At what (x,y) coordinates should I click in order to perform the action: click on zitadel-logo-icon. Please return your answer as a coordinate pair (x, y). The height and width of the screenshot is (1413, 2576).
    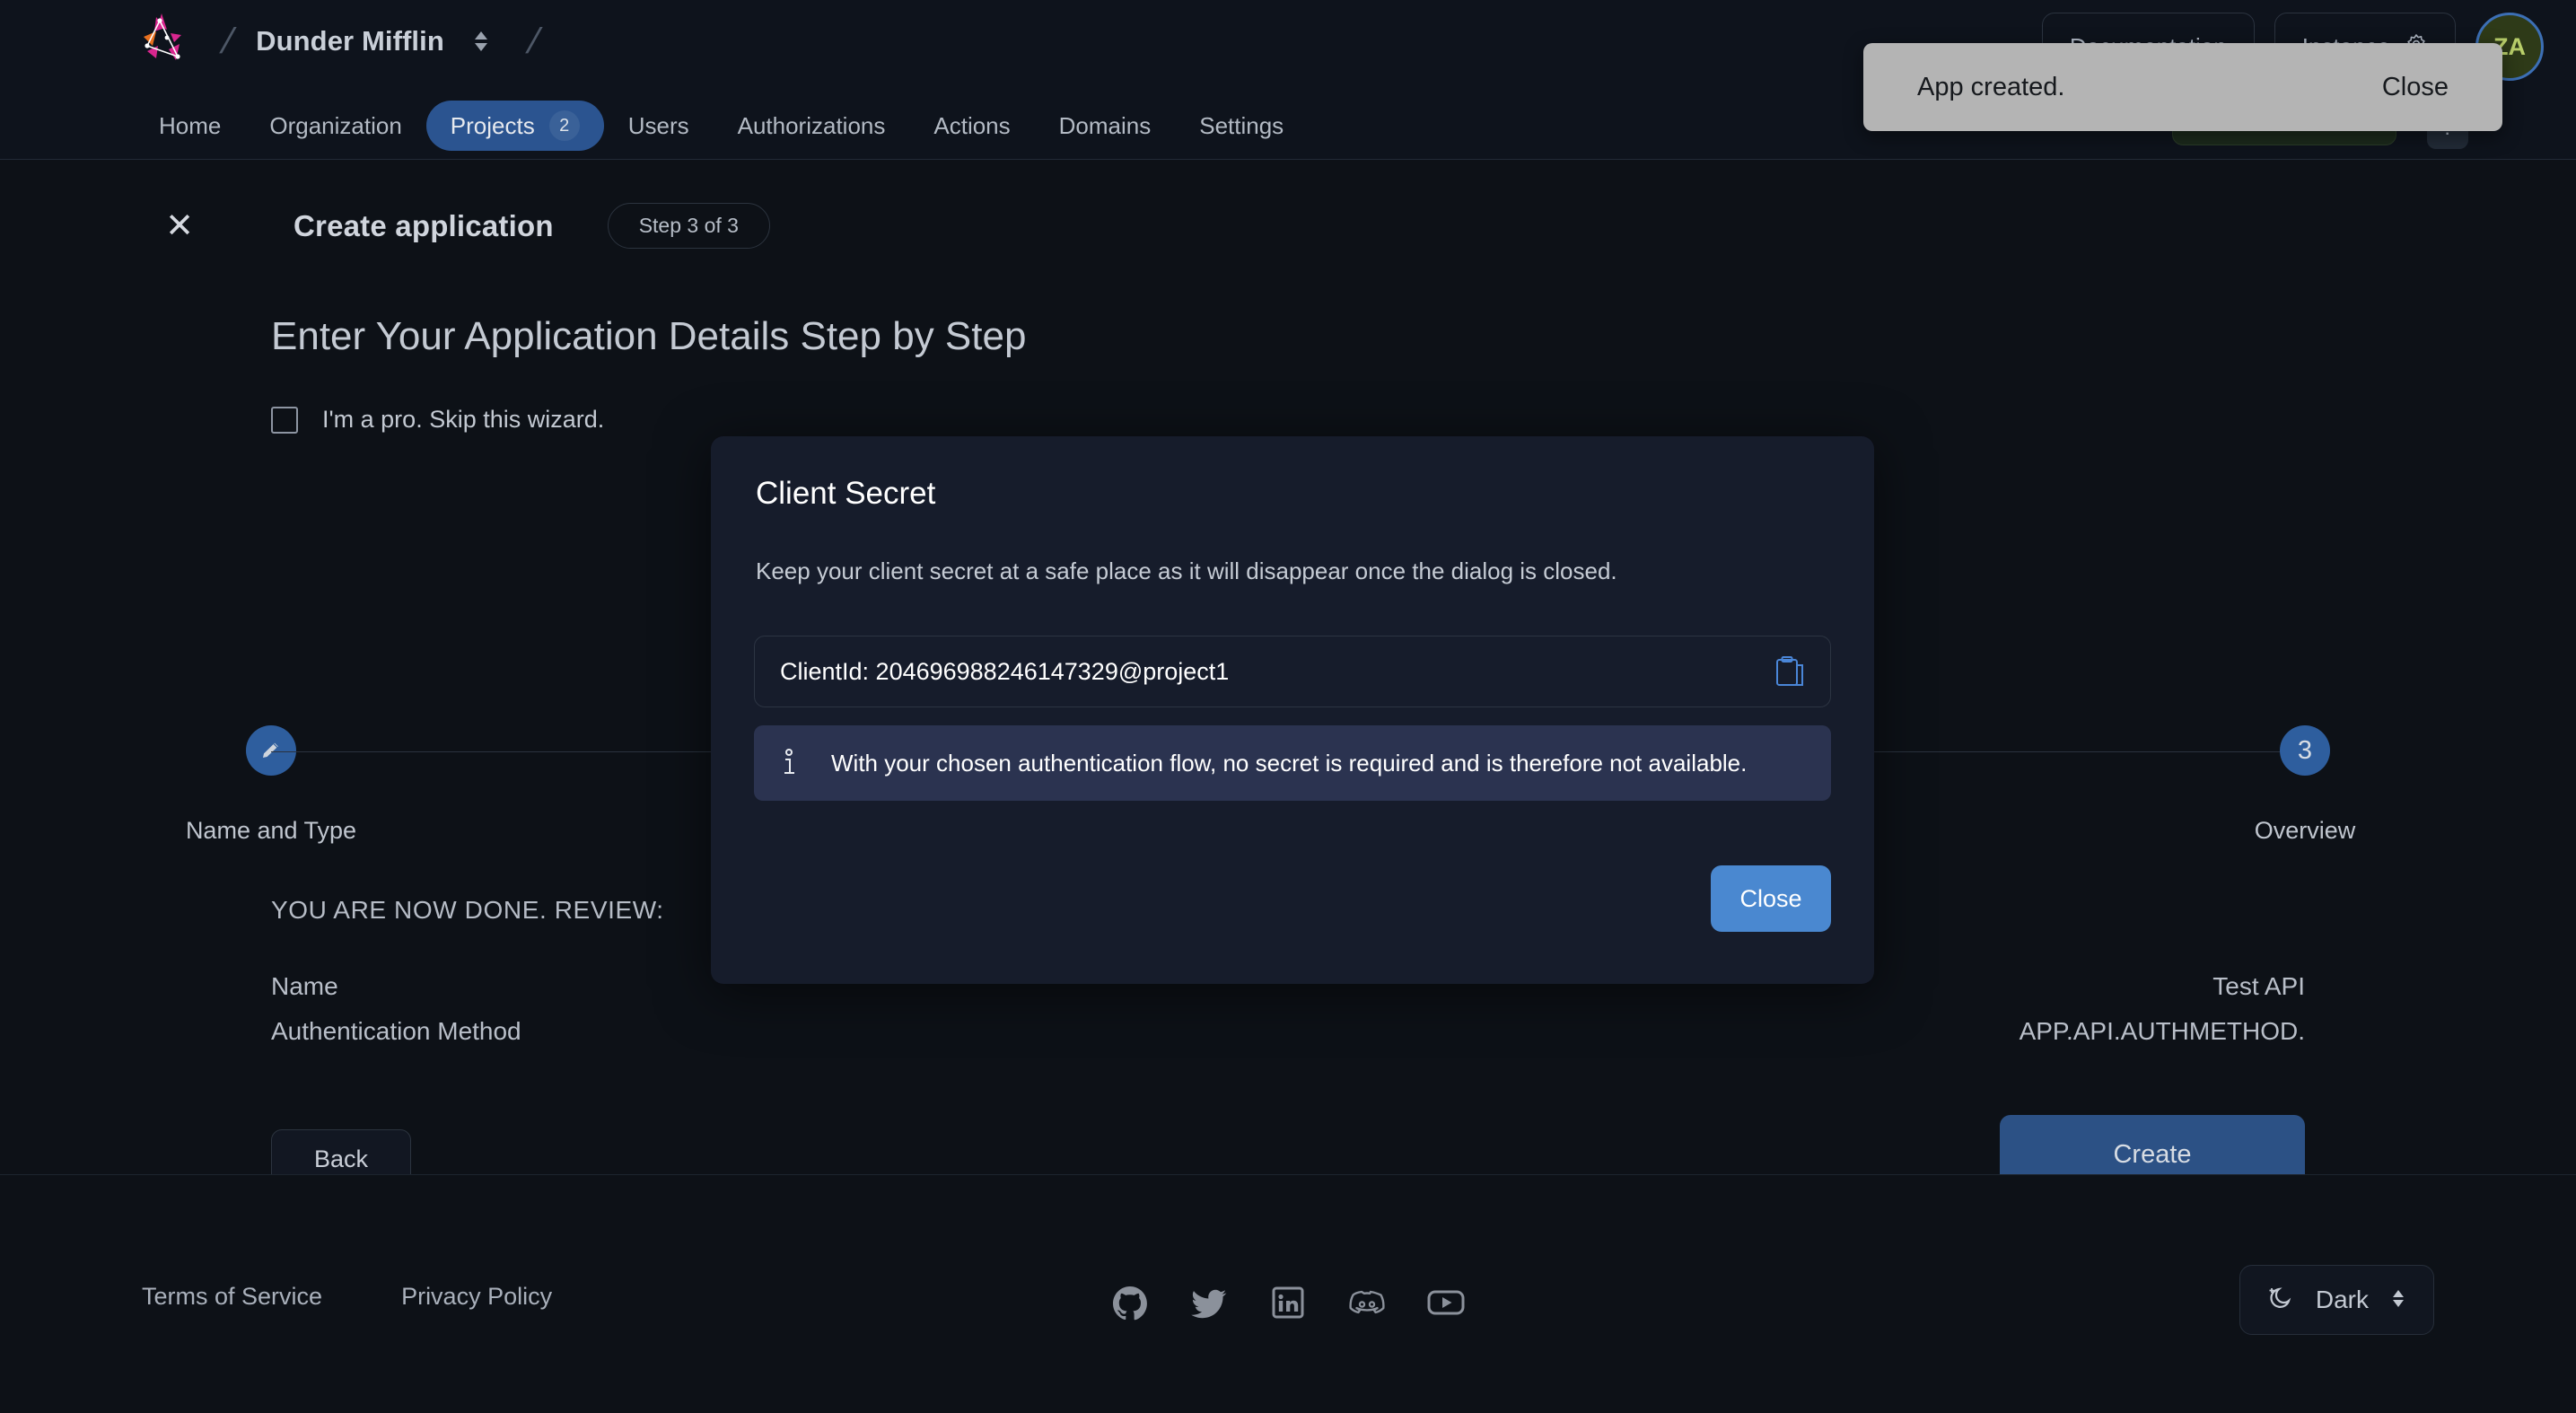
    Looking at the image, I should click on (167, 41).